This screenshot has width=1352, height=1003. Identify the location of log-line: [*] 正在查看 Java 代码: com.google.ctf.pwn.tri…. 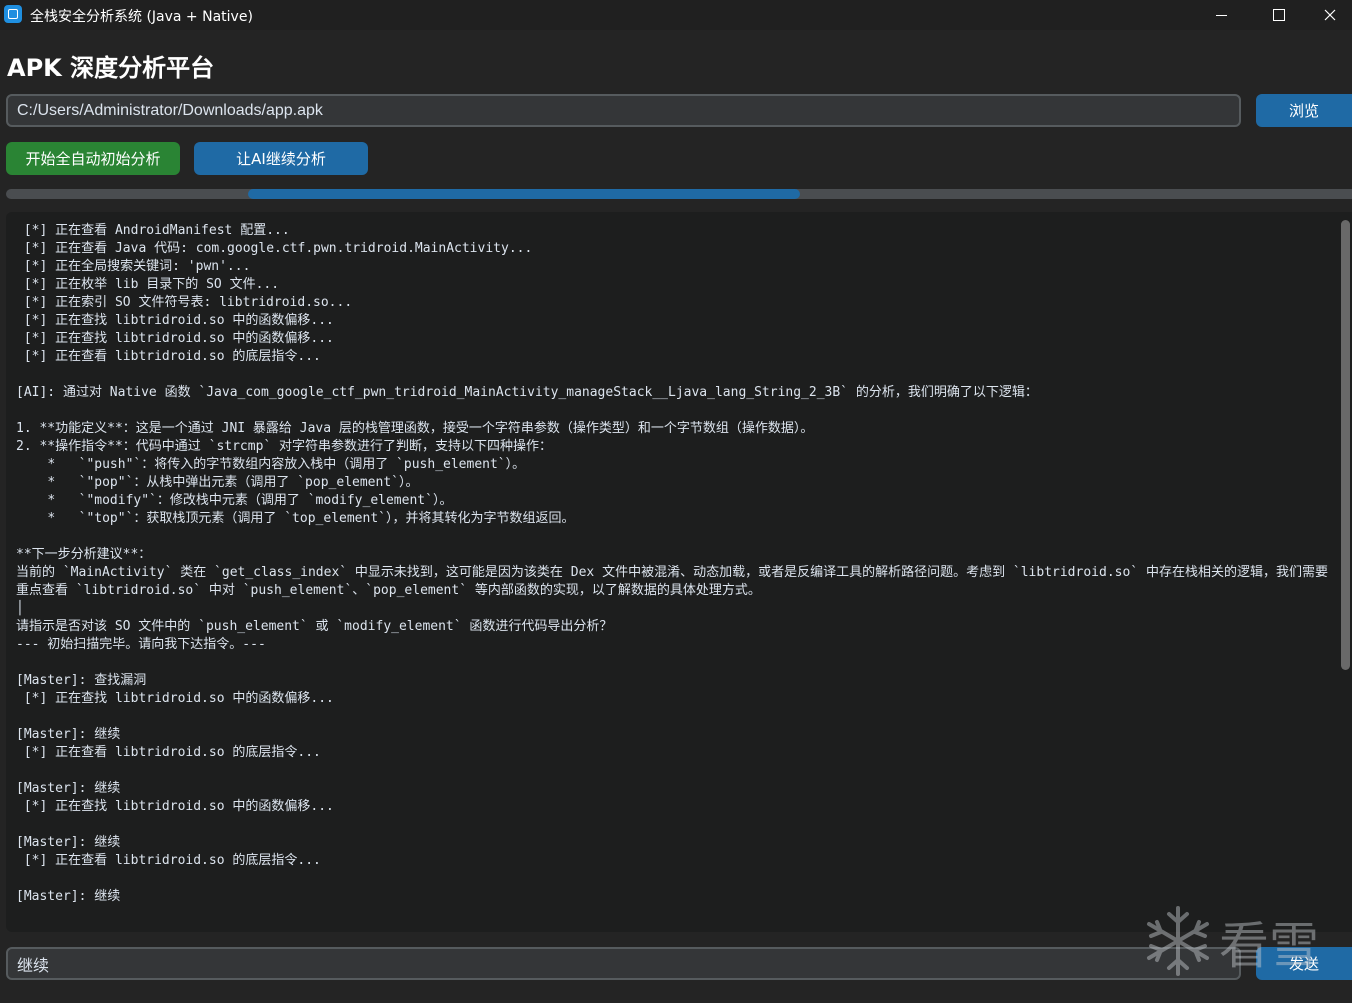
(274, 248).